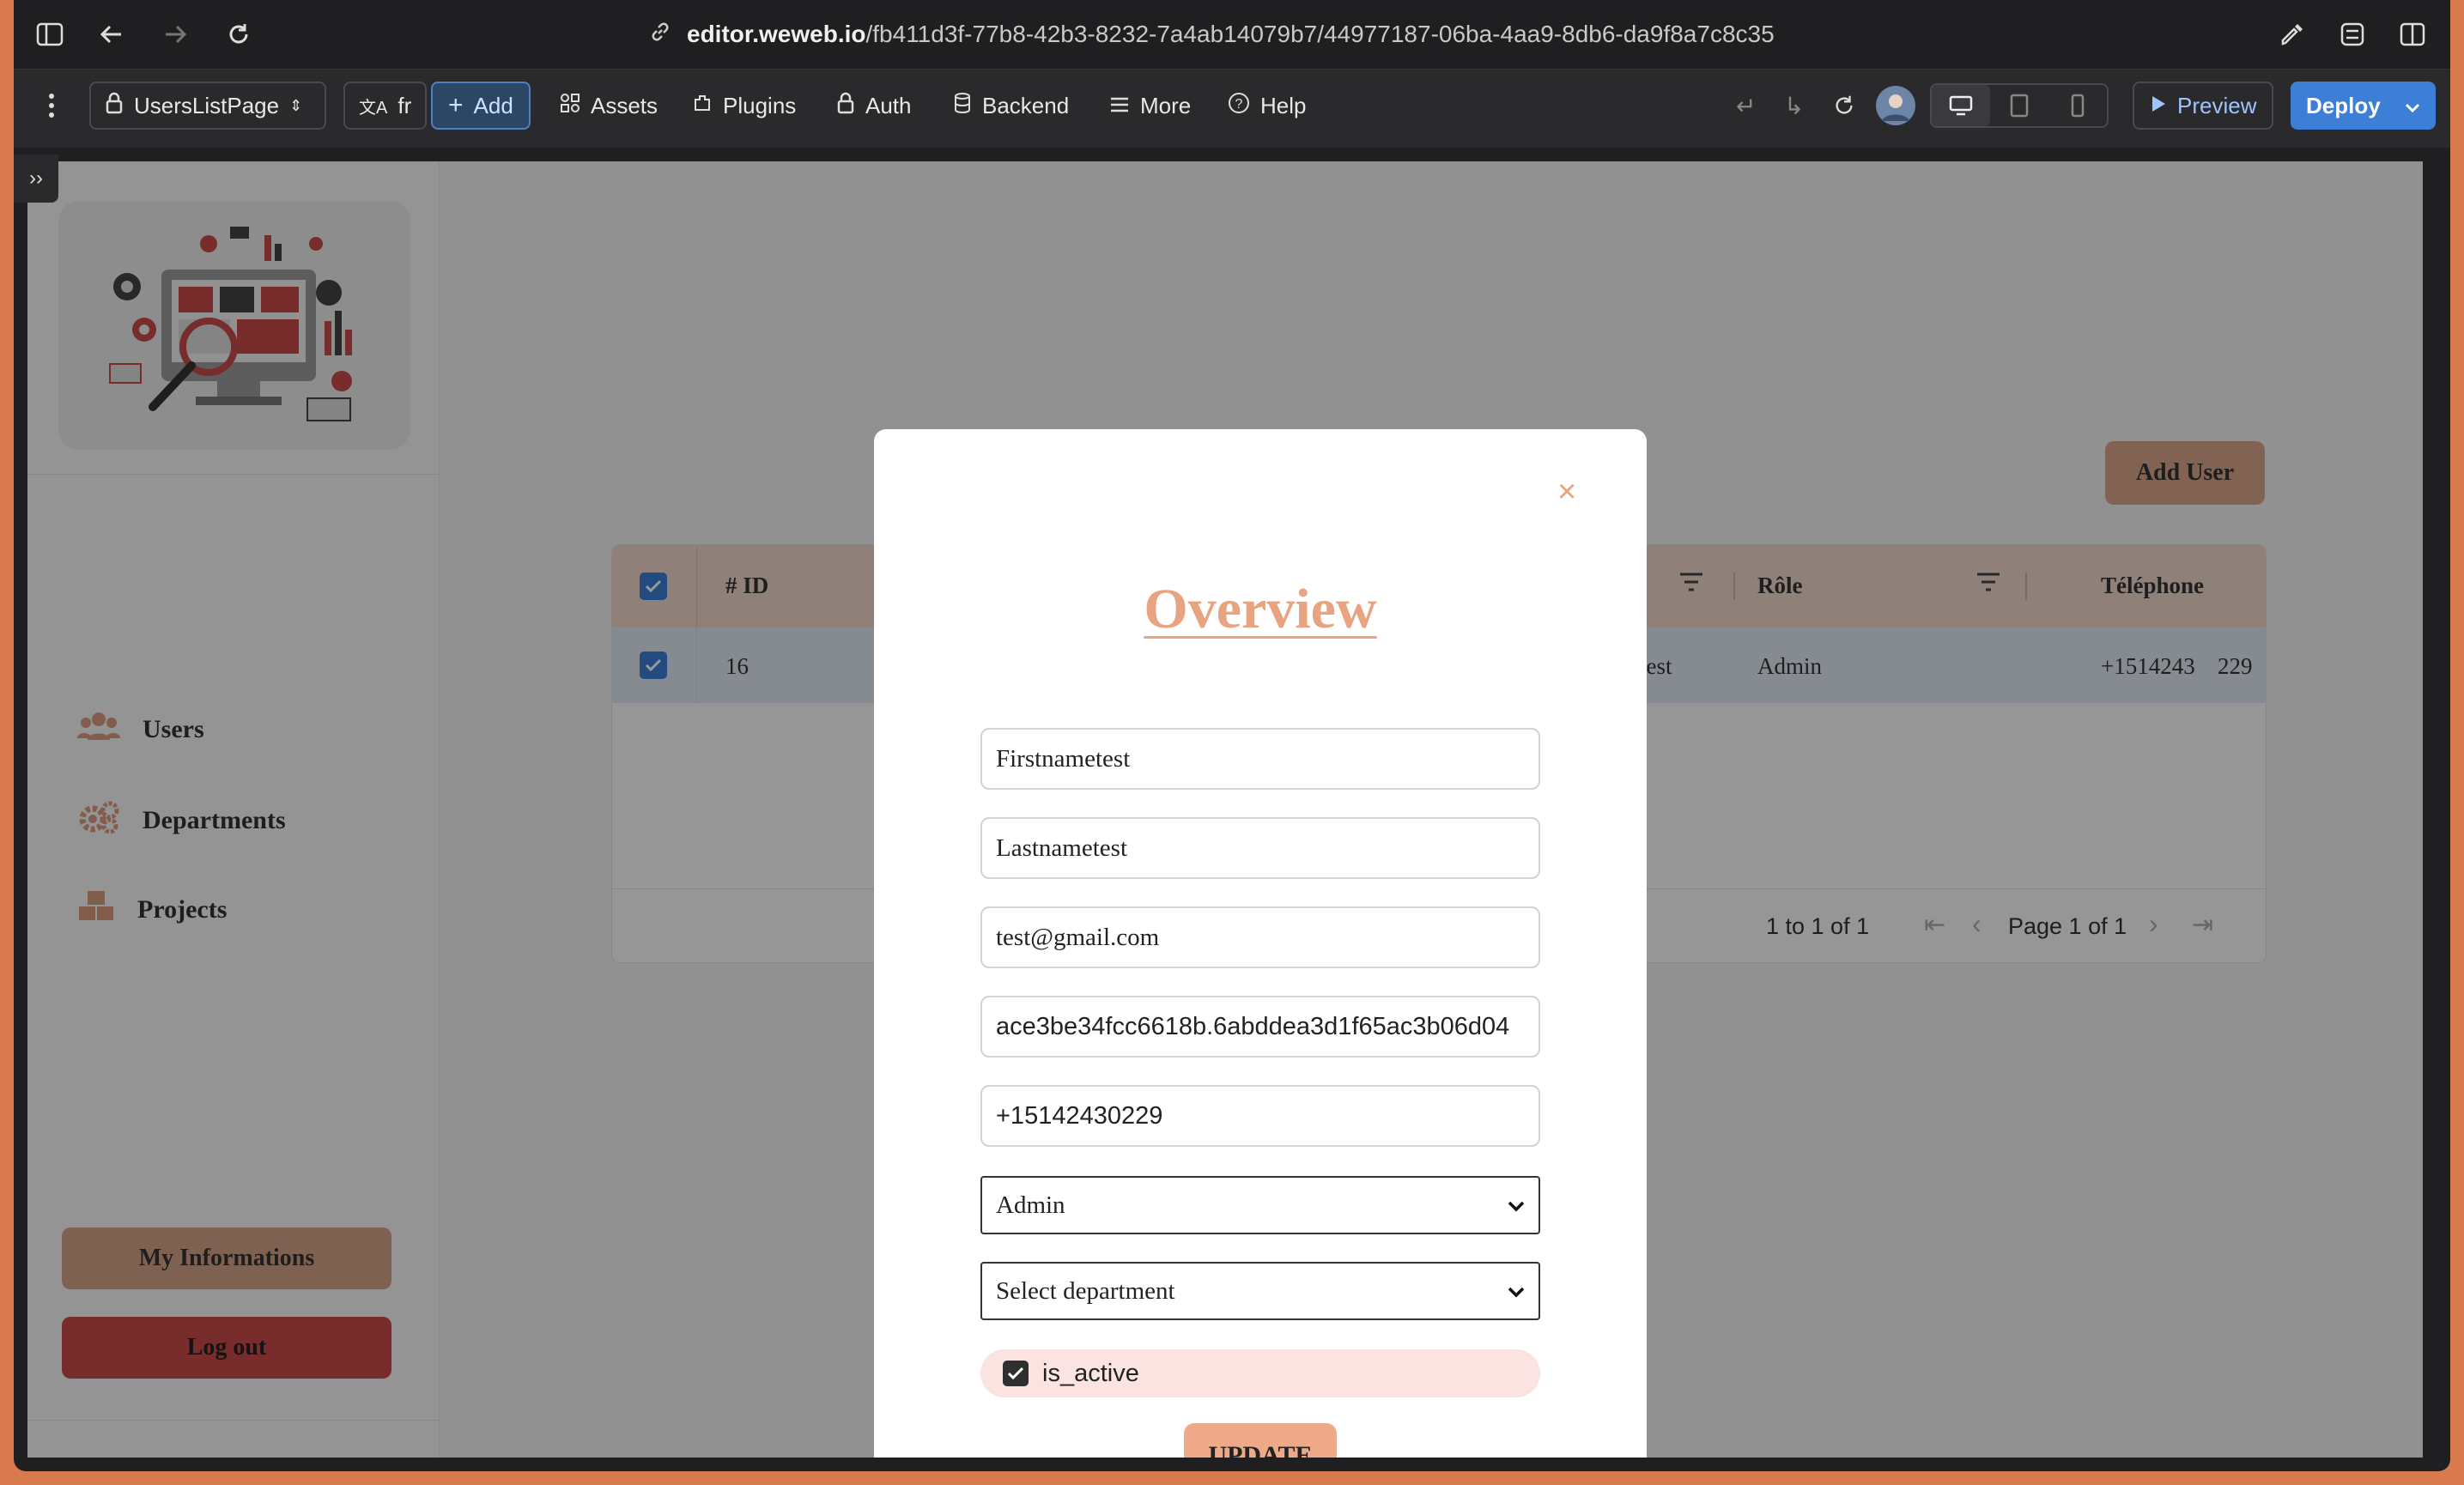 The height and width of the screenshot is (1485, 2464). What do you see at coordinates (2352, 34) in the screenshot?
I see `extensions-icon` at bounding box center [2352, 34].